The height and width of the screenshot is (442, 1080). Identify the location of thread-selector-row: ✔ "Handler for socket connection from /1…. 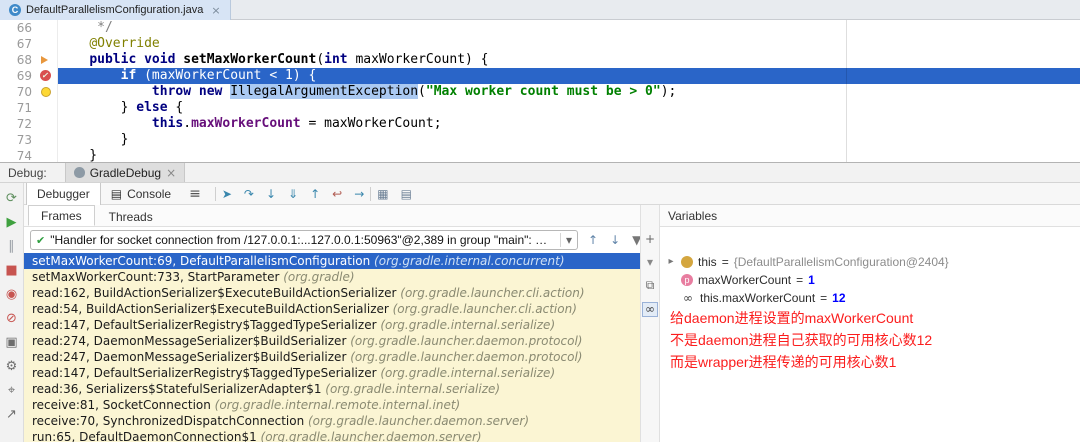
(332, 240).